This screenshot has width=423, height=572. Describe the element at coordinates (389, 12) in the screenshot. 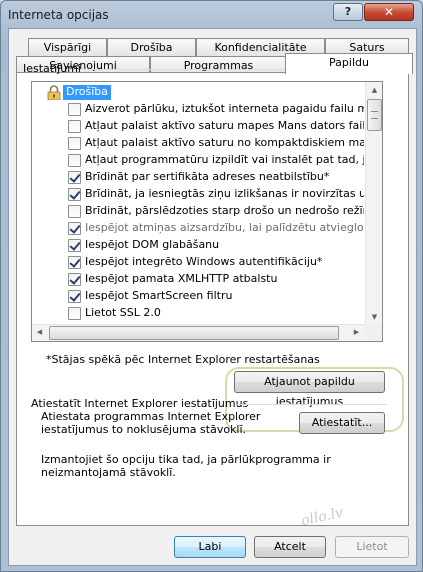

I see `close-button: ✕` at that location.